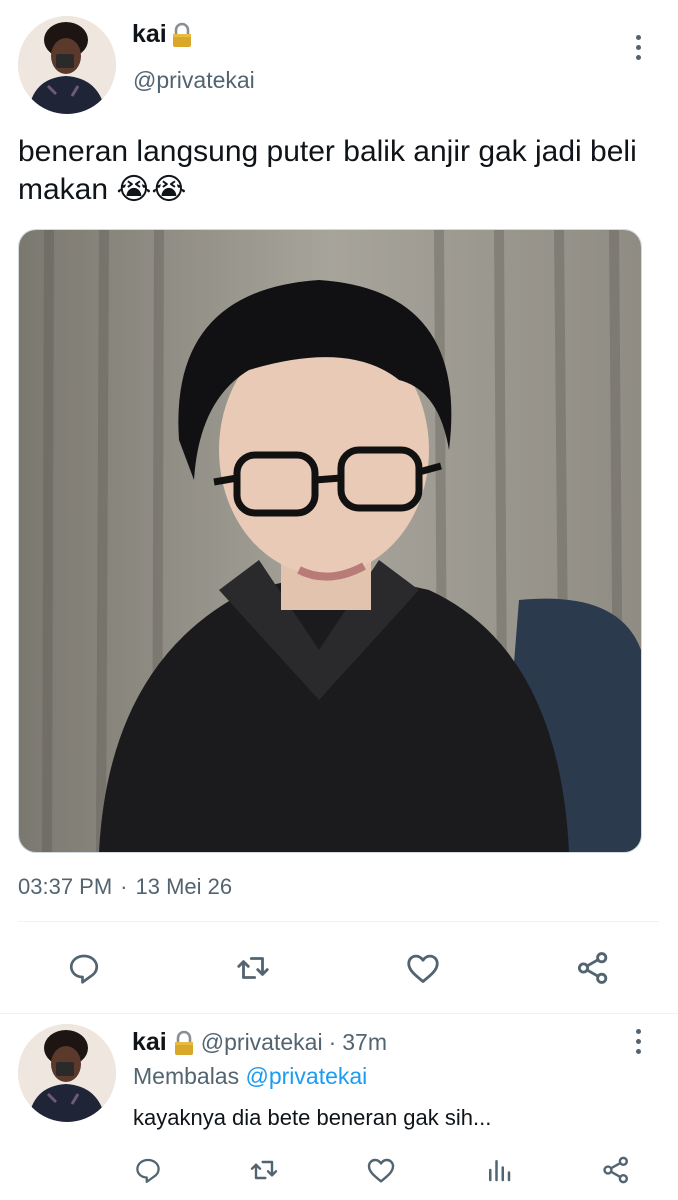  I want to click on tweet-time: 03:37 PM, so click(65, 886).